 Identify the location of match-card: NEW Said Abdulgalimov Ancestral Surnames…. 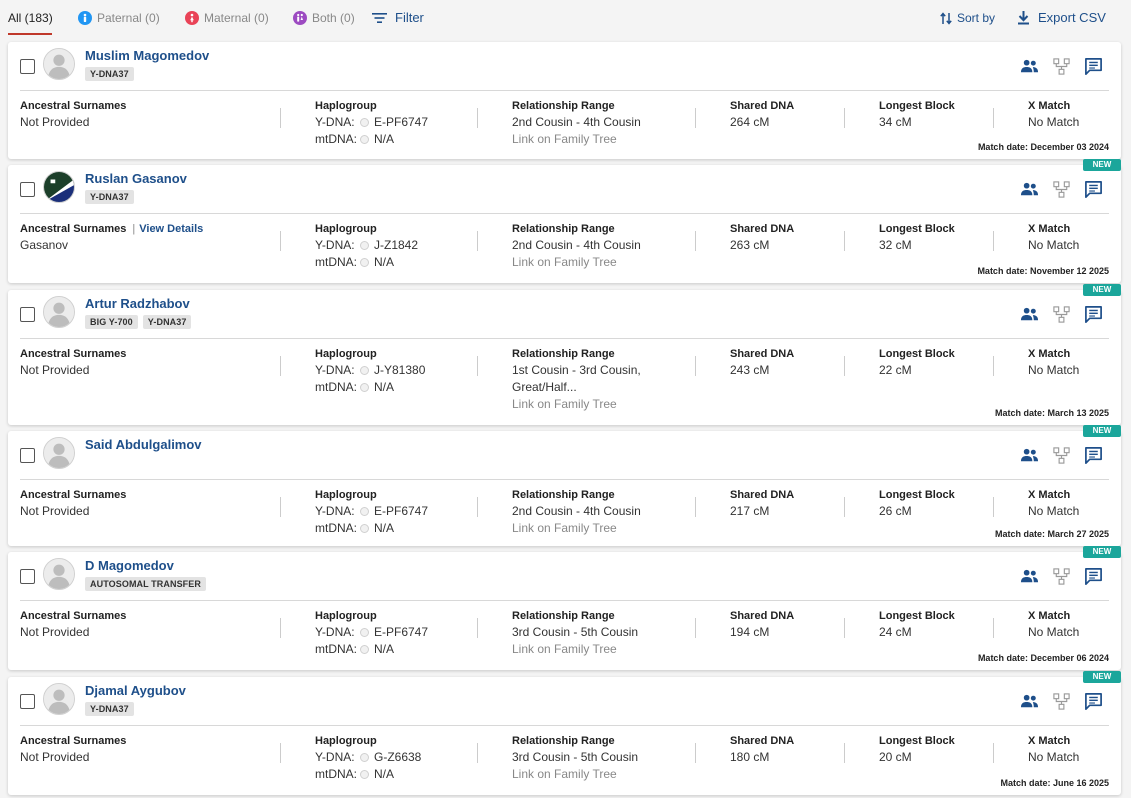
(564, 485).